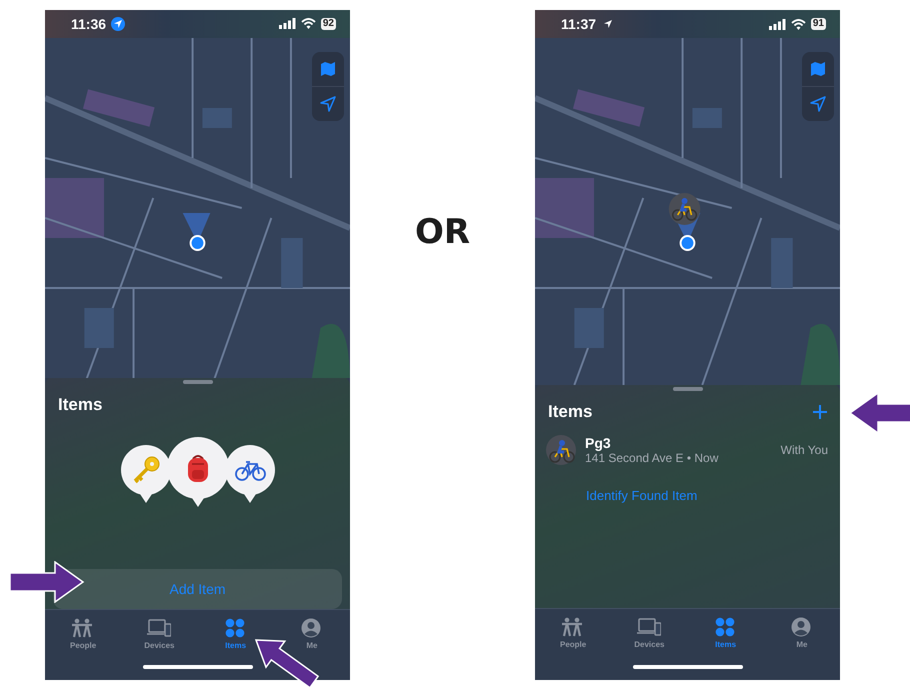 Image resolution: width=910 pixels, height=690 pixels. Describe the element at coordinates (198, 472) in the screenshot. I see `backpack-marker-icon` at that location.